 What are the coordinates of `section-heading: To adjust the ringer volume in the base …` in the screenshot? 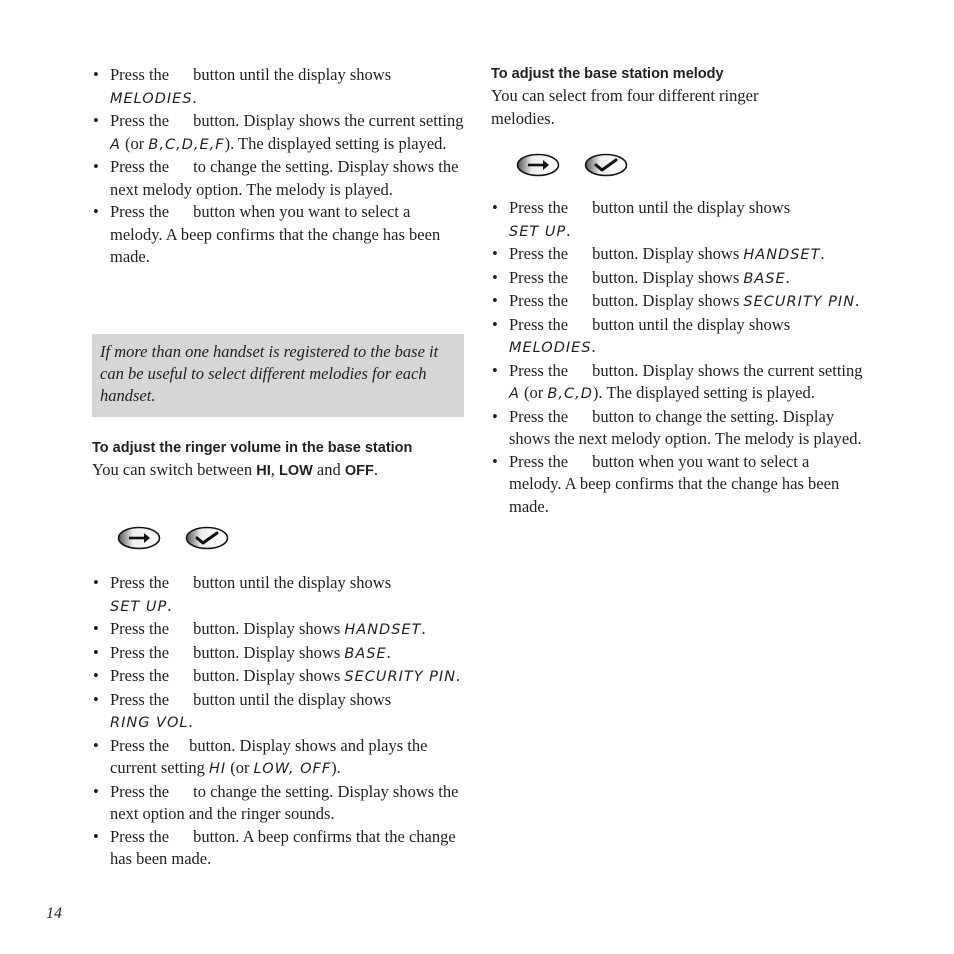 It's located at (252, 448).